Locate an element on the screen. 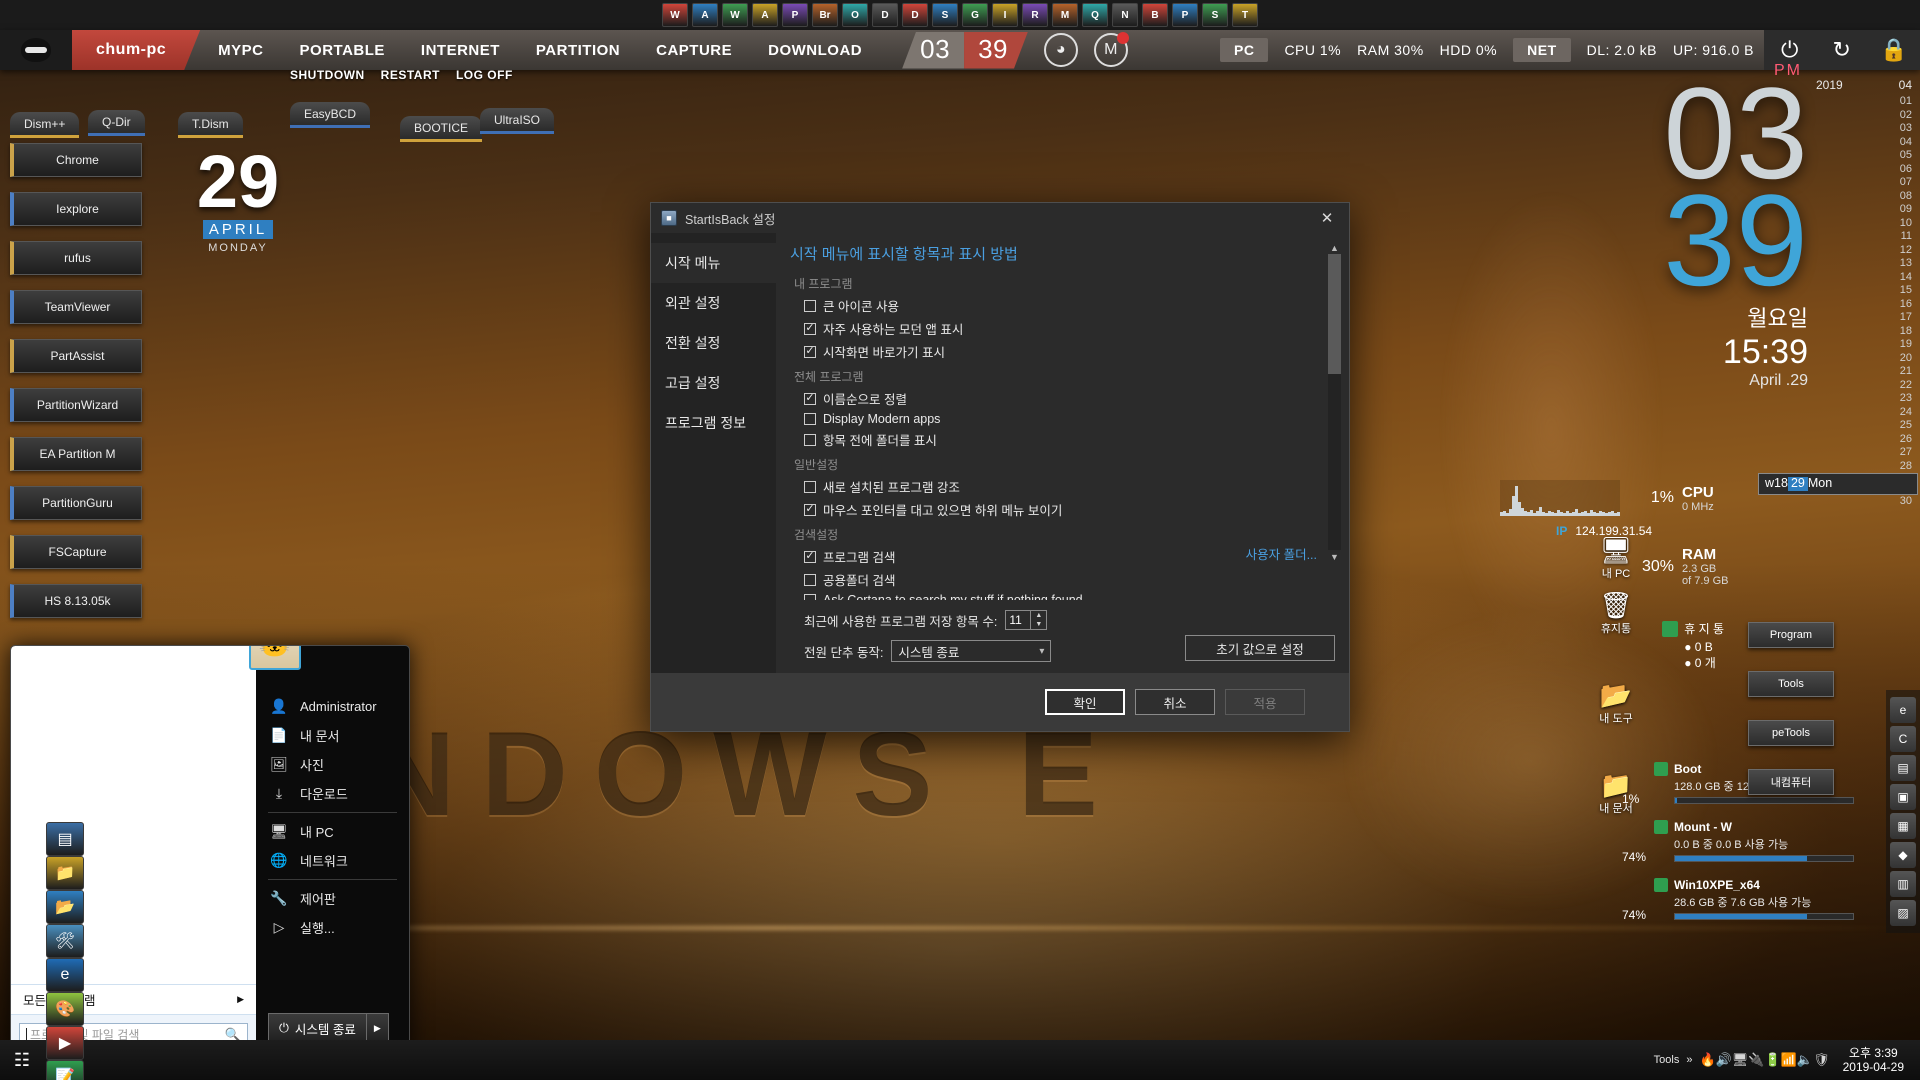 Image resolution: width=1920 pixels, height=1080 pixels. recent-items-value: 11 is located at coordinates (1018, 620).